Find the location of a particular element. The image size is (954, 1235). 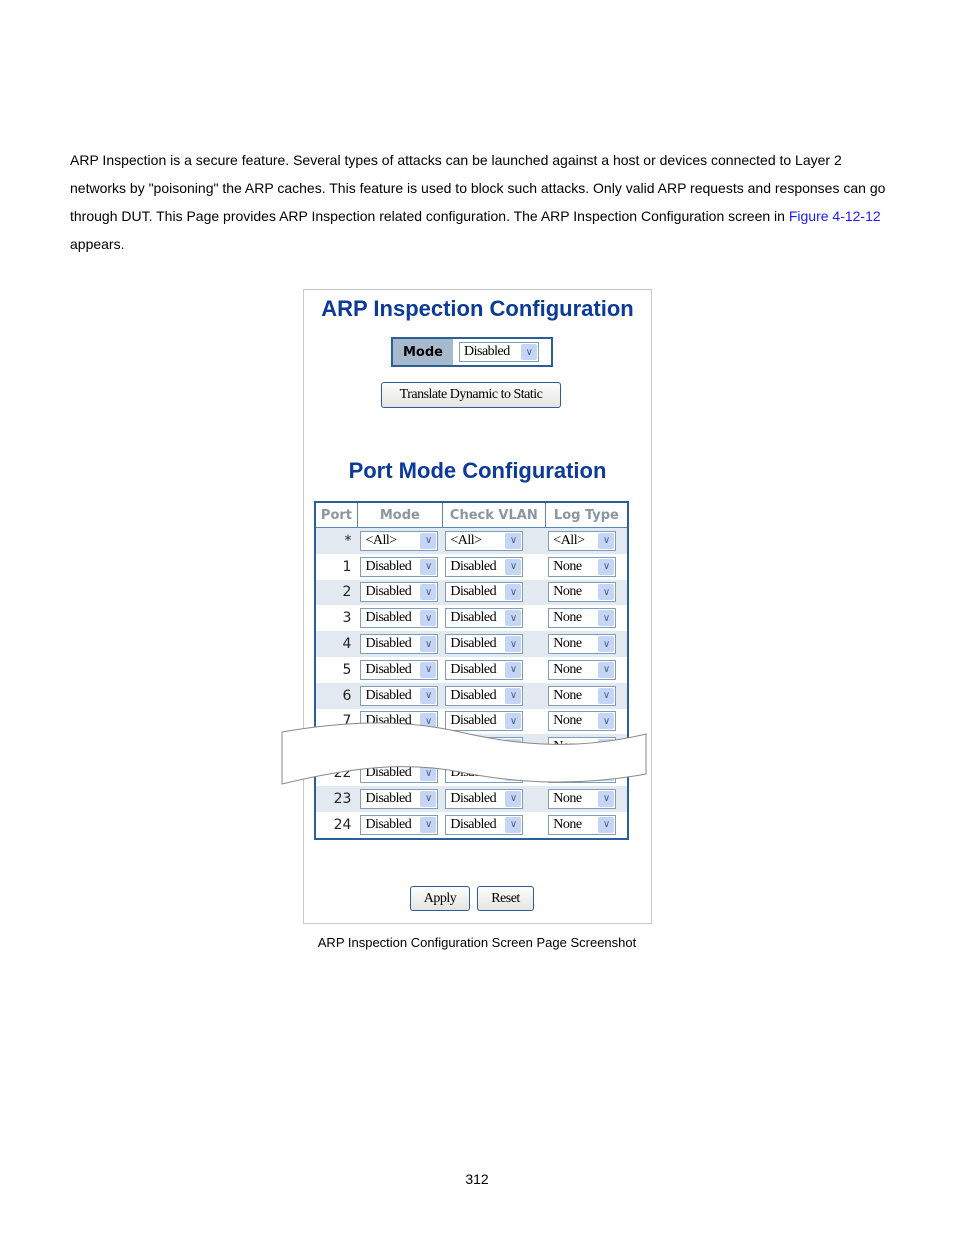

figure-link: Figure 4-12-12 is located at coordinates (835, 216).